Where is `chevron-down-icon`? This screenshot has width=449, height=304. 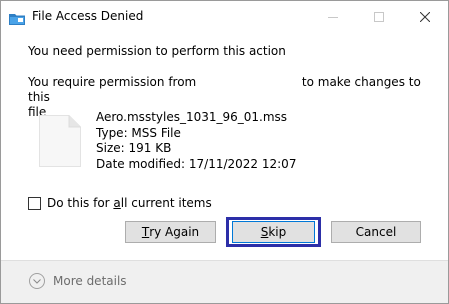 chevron-down-icon is located at coordinates (37, 281).